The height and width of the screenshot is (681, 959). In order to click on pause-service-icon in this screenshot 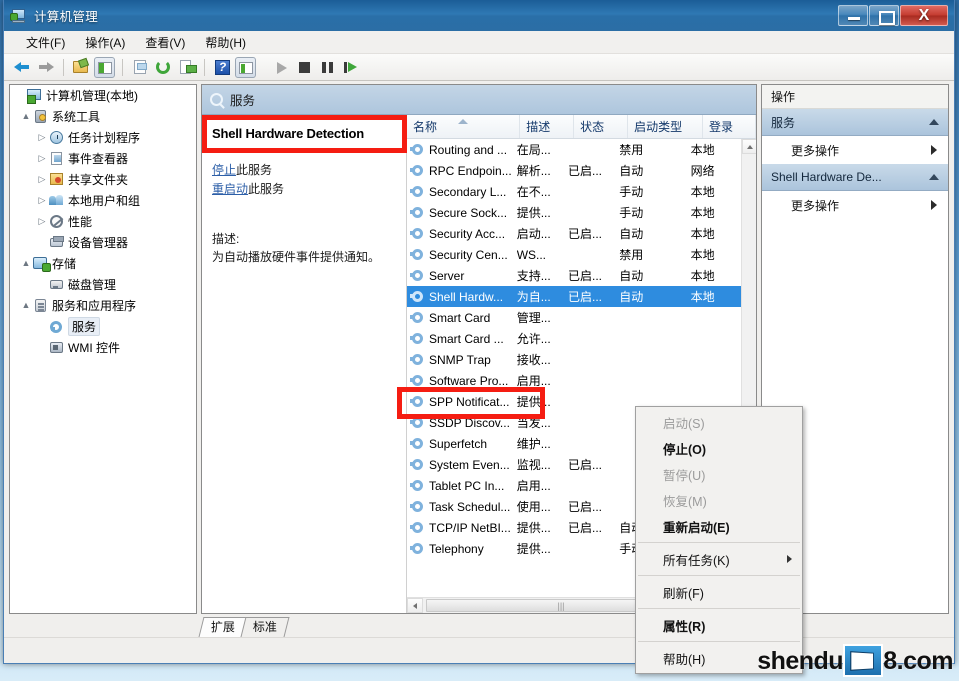, I will do `click(327, 67)`.